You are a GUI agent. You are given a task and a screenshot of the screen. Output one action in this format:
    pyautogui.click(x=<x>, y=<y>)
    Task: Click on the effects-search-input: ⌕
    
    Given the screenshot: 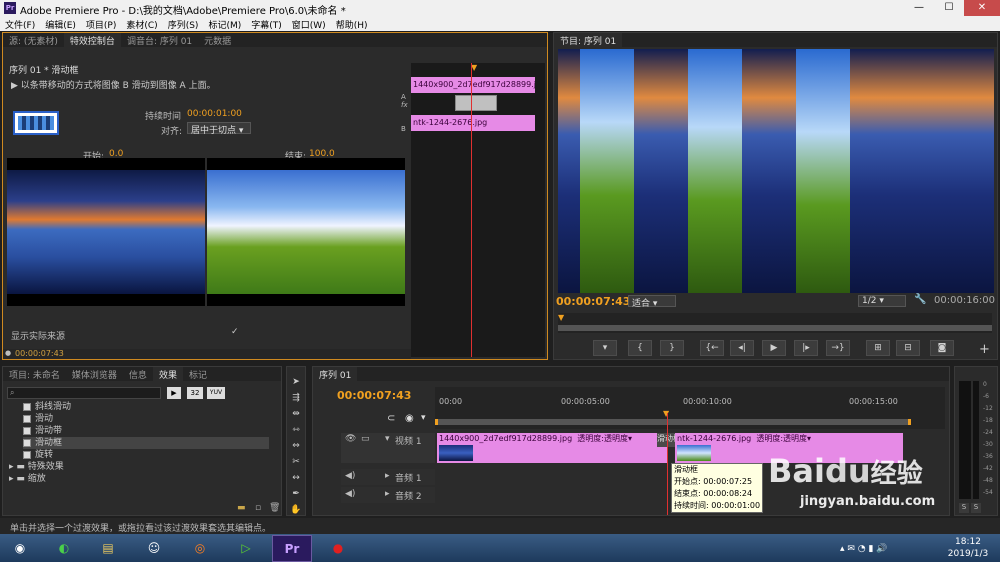 What is the action you would take?
    pyautogui.click(x=84, y=393)
    